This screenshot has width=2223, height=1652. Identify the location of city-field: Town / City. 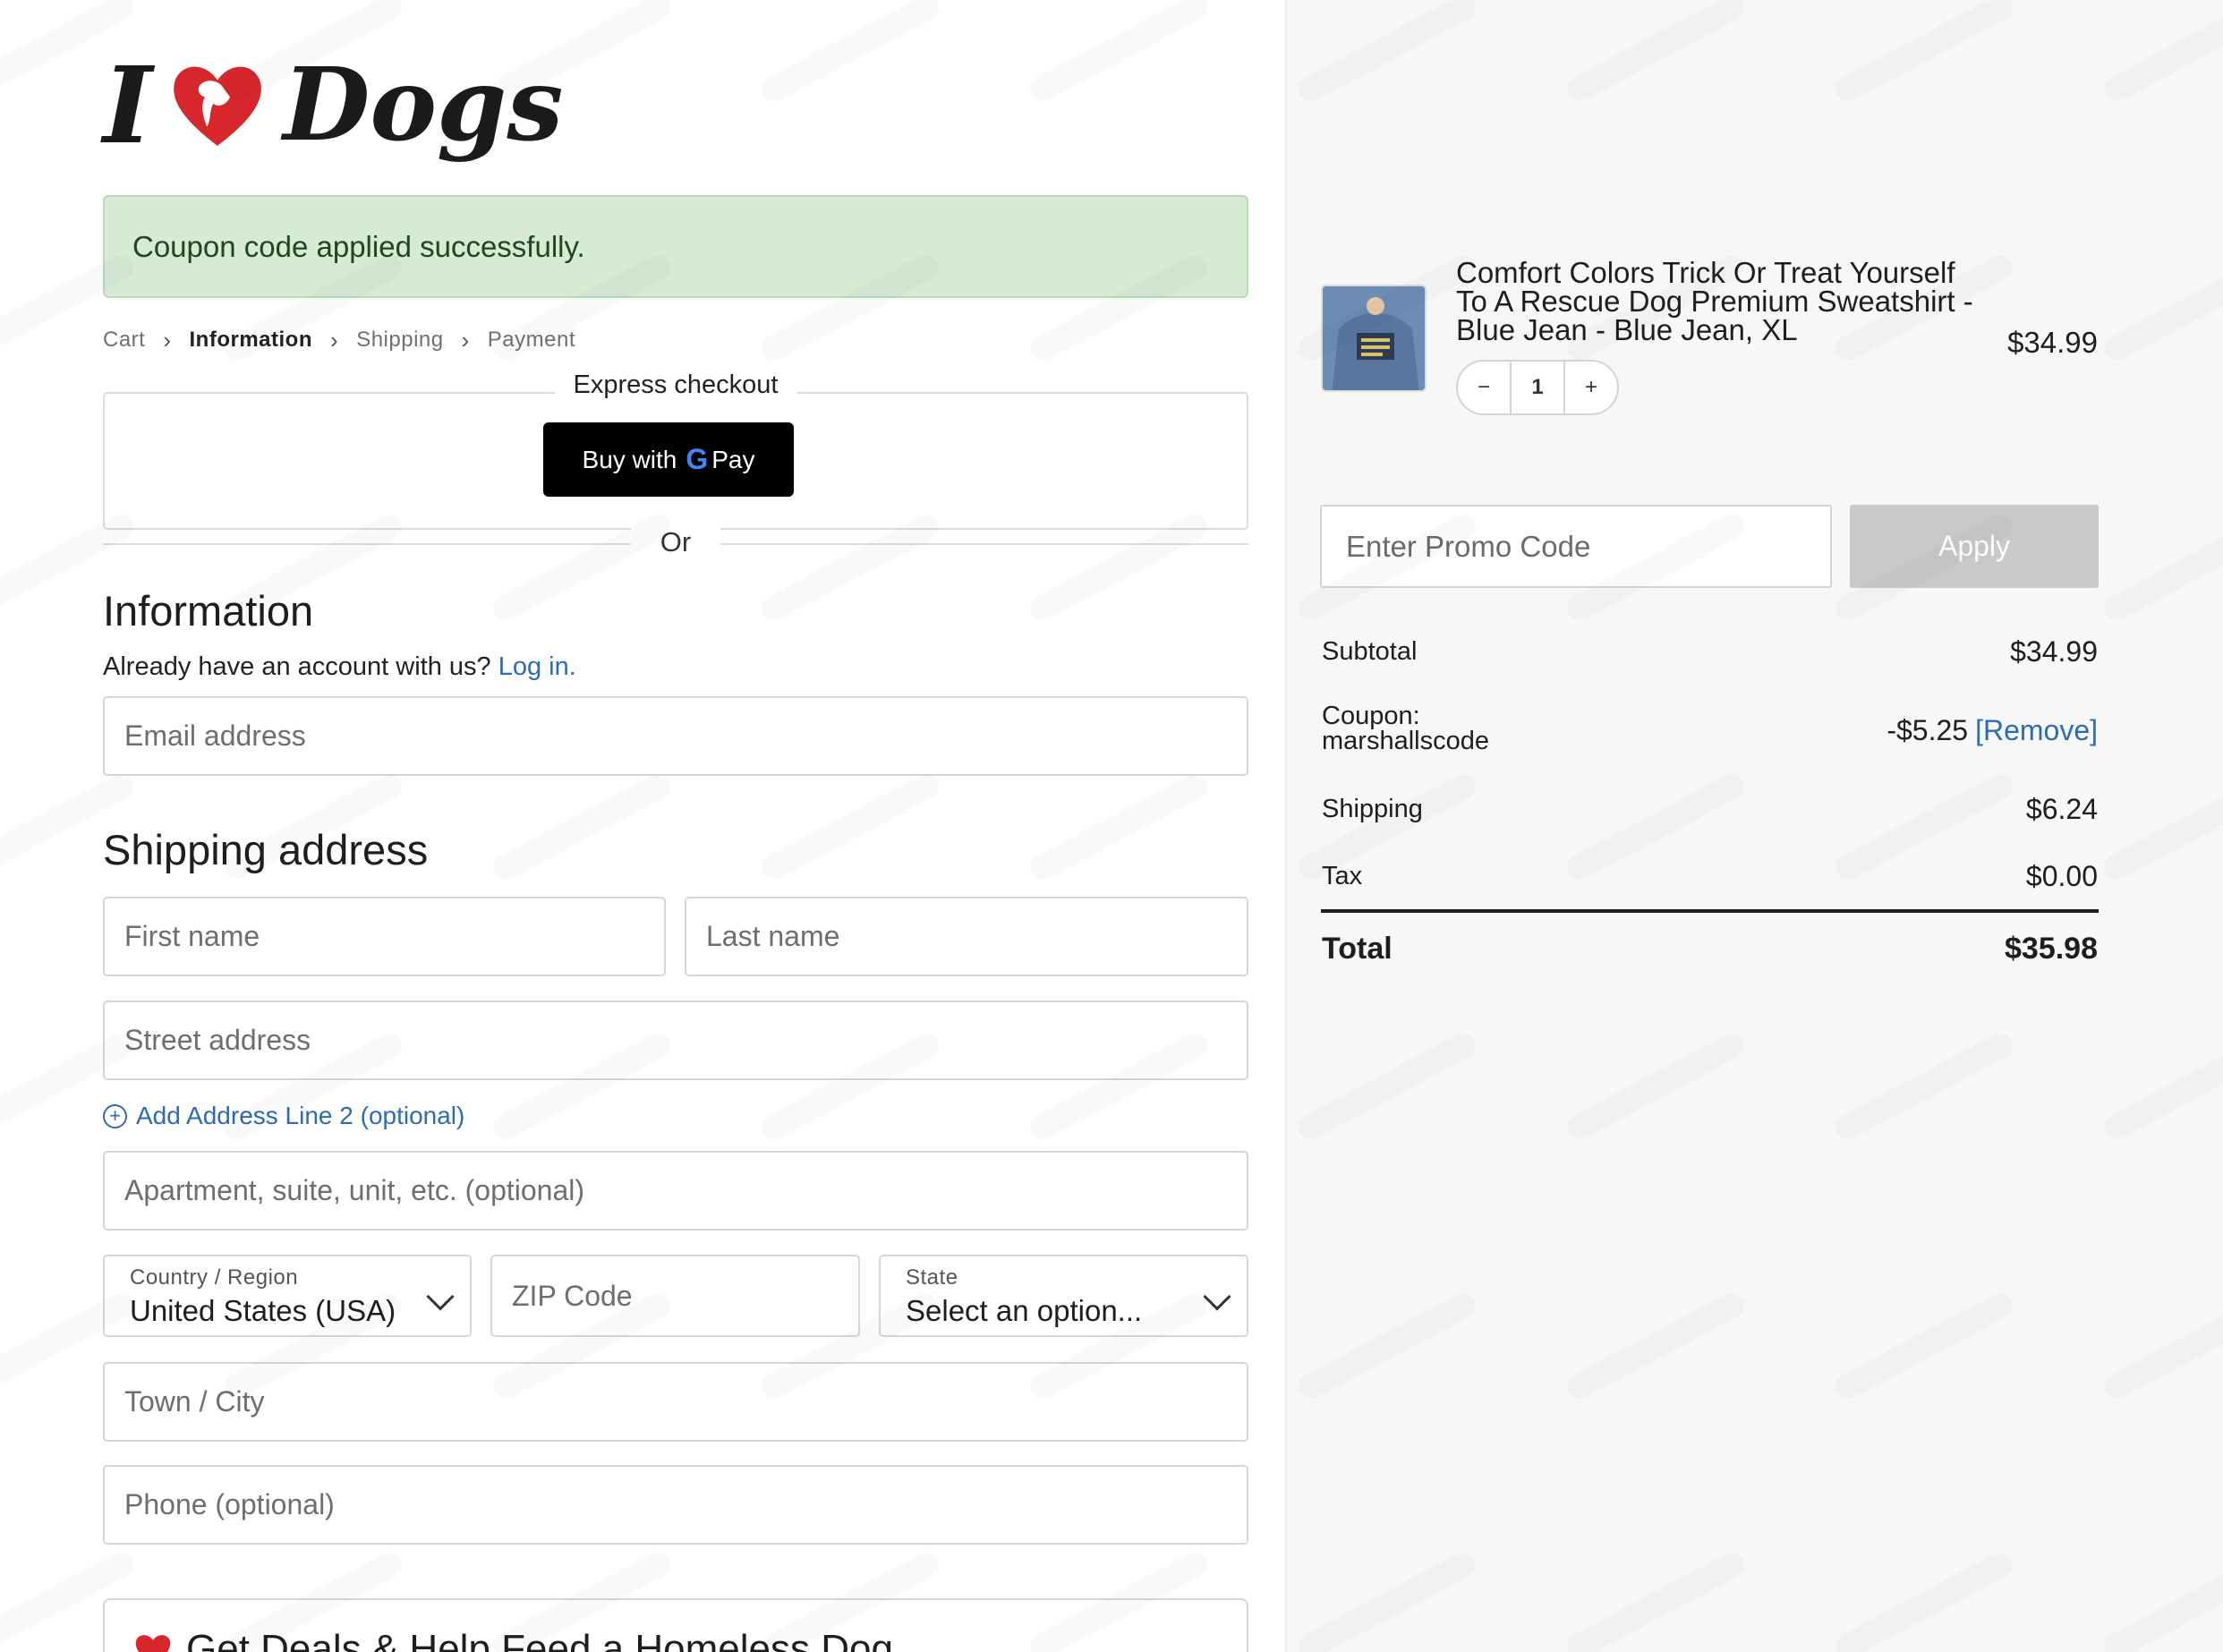
(675, 1402).